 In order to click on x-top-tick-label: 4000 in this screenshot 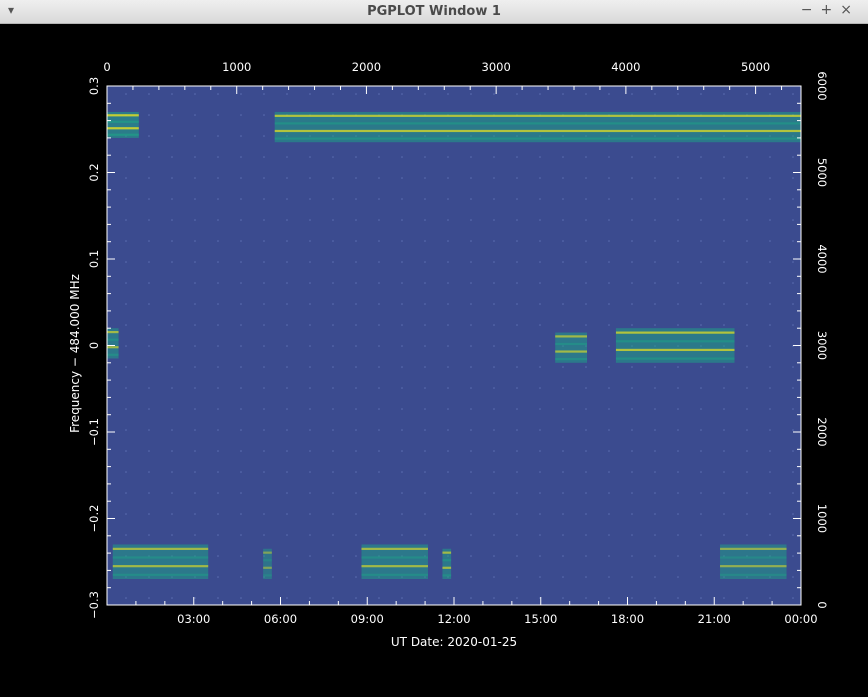, I will do `click(625, 67)`.